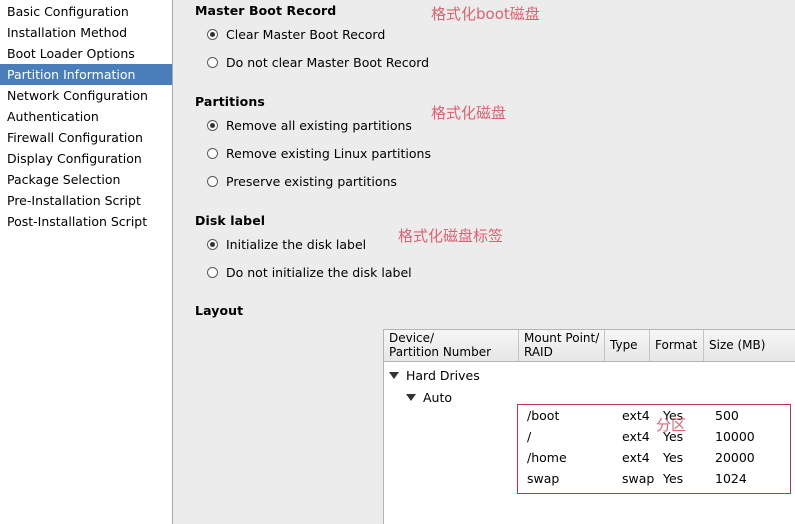  I want to click on annotation-format-disk-label: 格式化磁盘标签, so click(451, 236).